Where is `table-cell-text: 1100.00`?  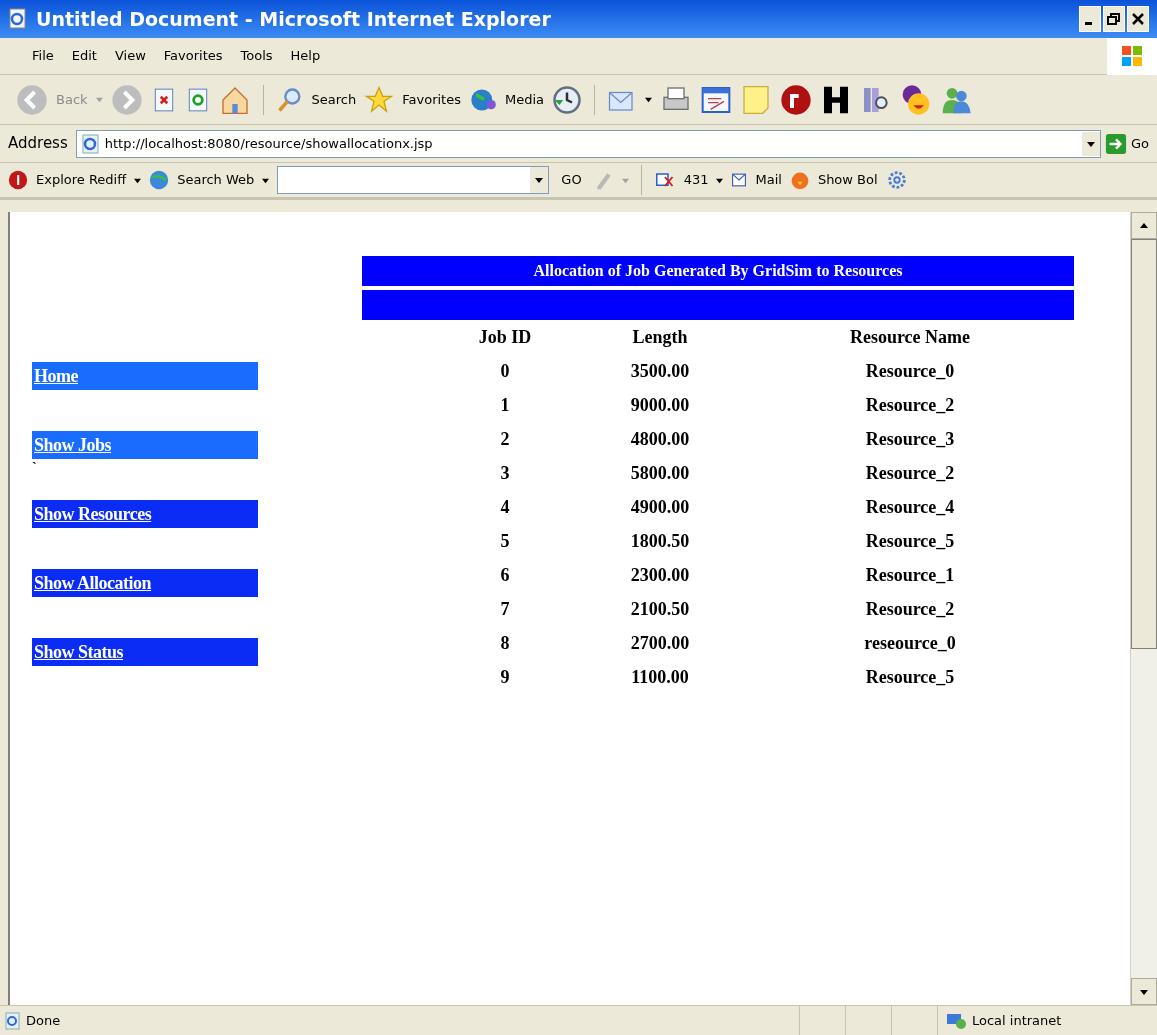 table-cell-text: 1100.00 is located at coordinates (660, 677).